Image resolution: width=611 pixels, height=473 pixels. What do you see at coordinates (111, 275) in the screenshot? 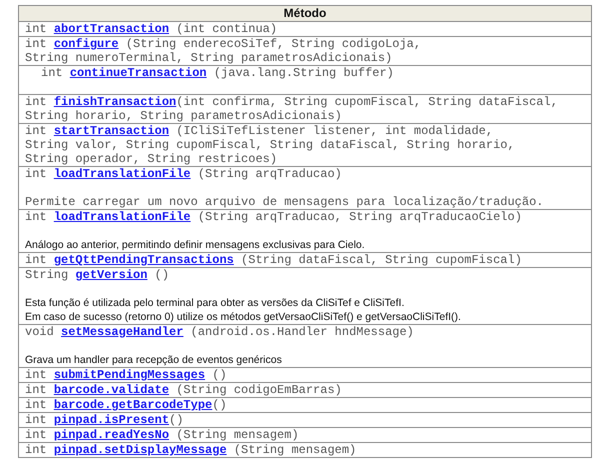
I see `method-link: getVersion` at bounding box center [111, 275].